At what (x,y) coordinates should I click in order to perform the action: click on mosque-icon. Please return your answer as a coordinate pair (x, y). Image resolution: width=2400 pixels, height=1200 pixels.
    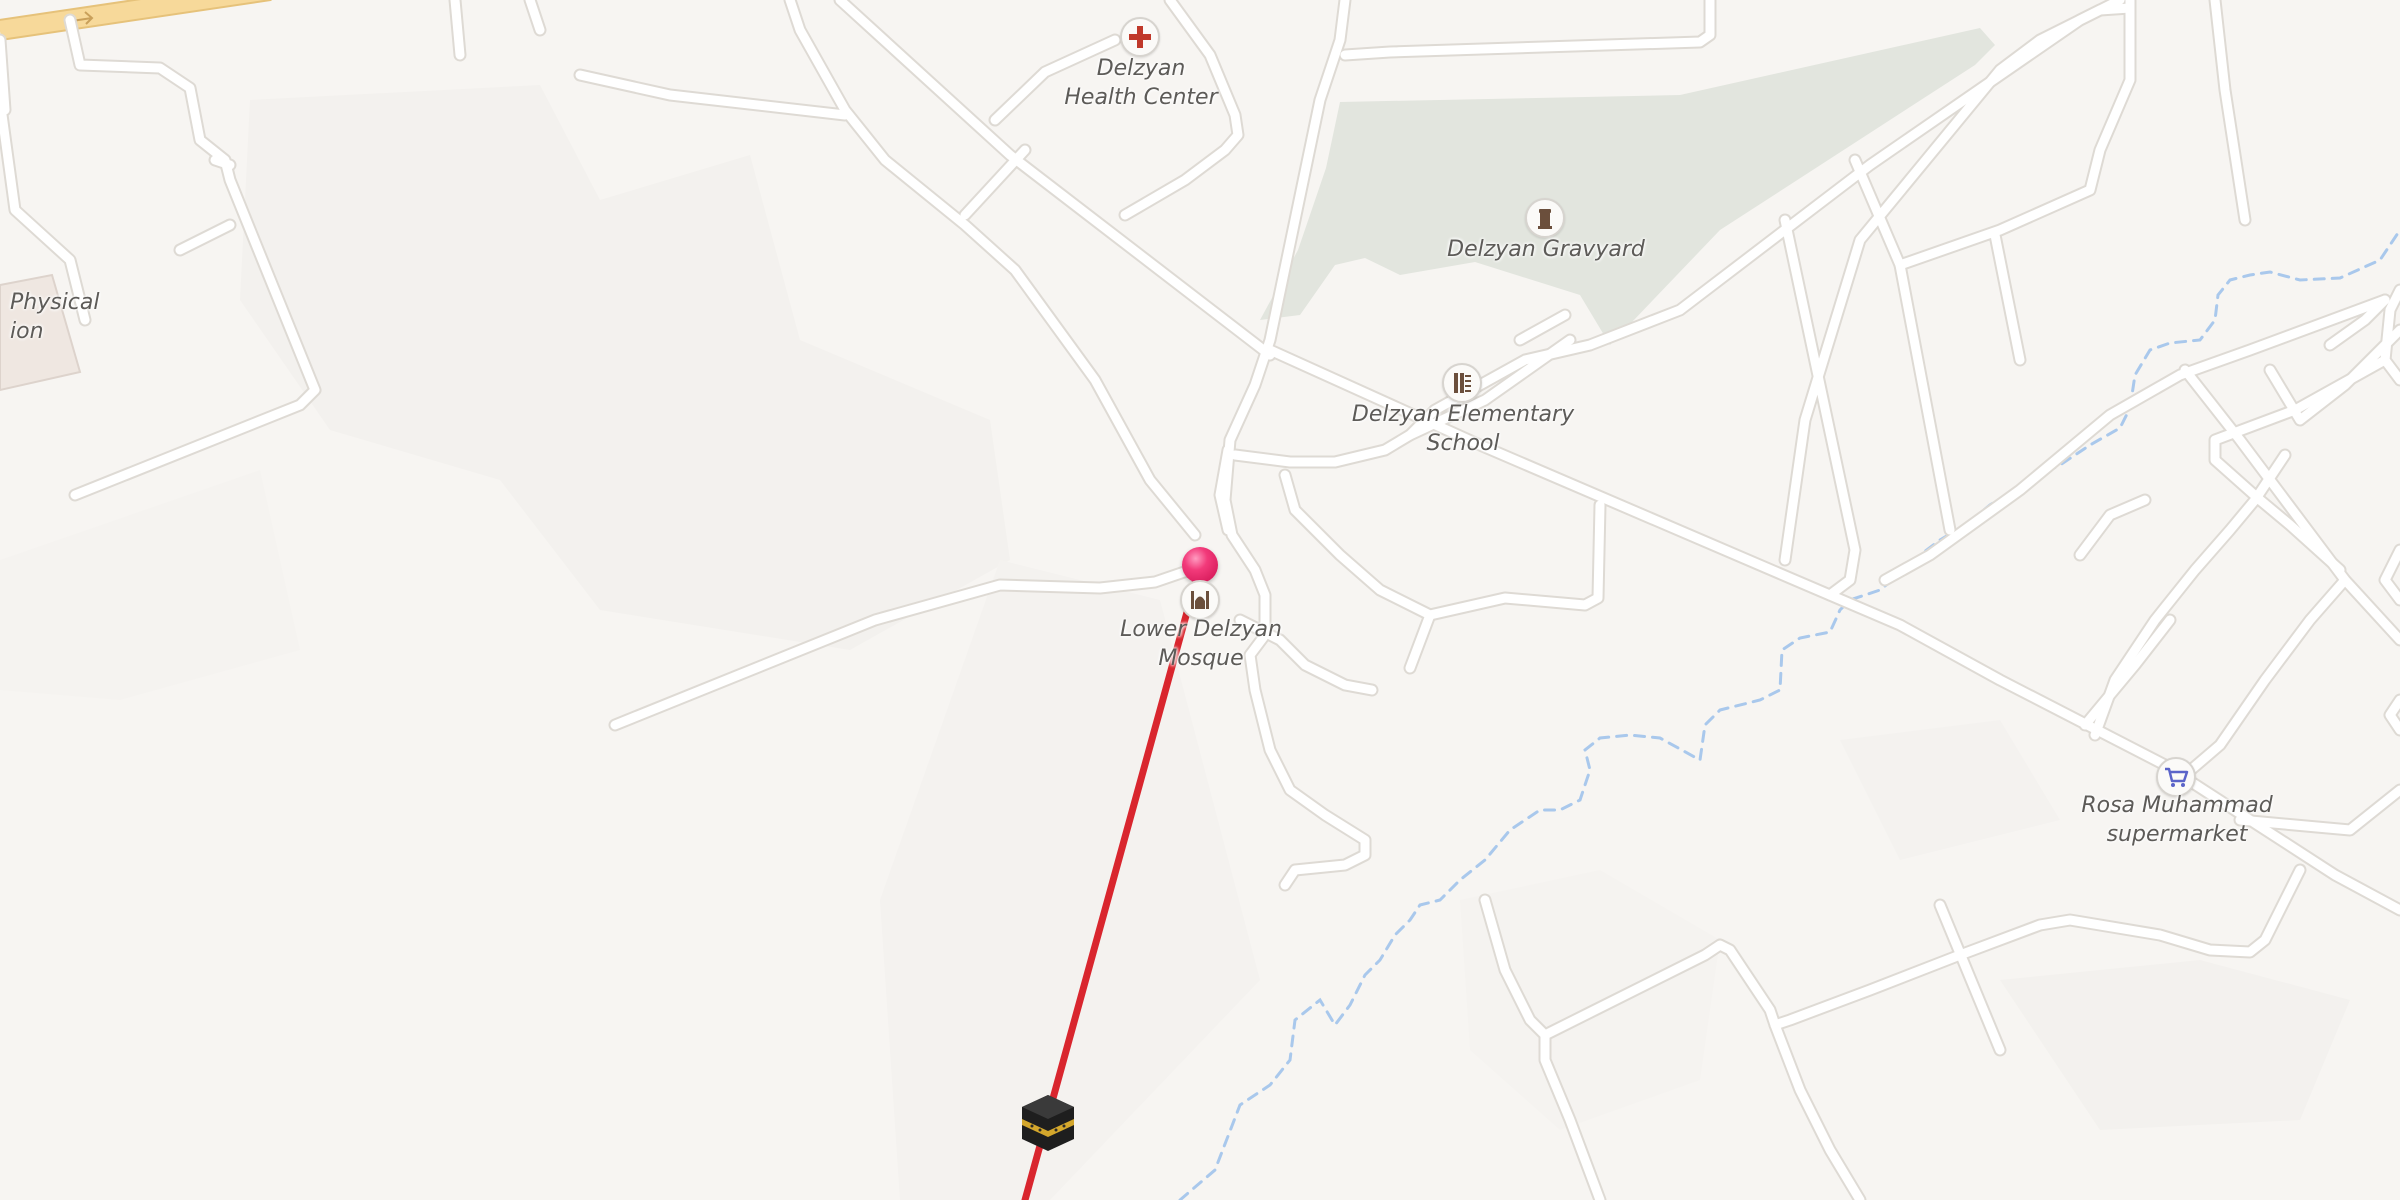
    Looking at the image, I should click on (1200, 600).